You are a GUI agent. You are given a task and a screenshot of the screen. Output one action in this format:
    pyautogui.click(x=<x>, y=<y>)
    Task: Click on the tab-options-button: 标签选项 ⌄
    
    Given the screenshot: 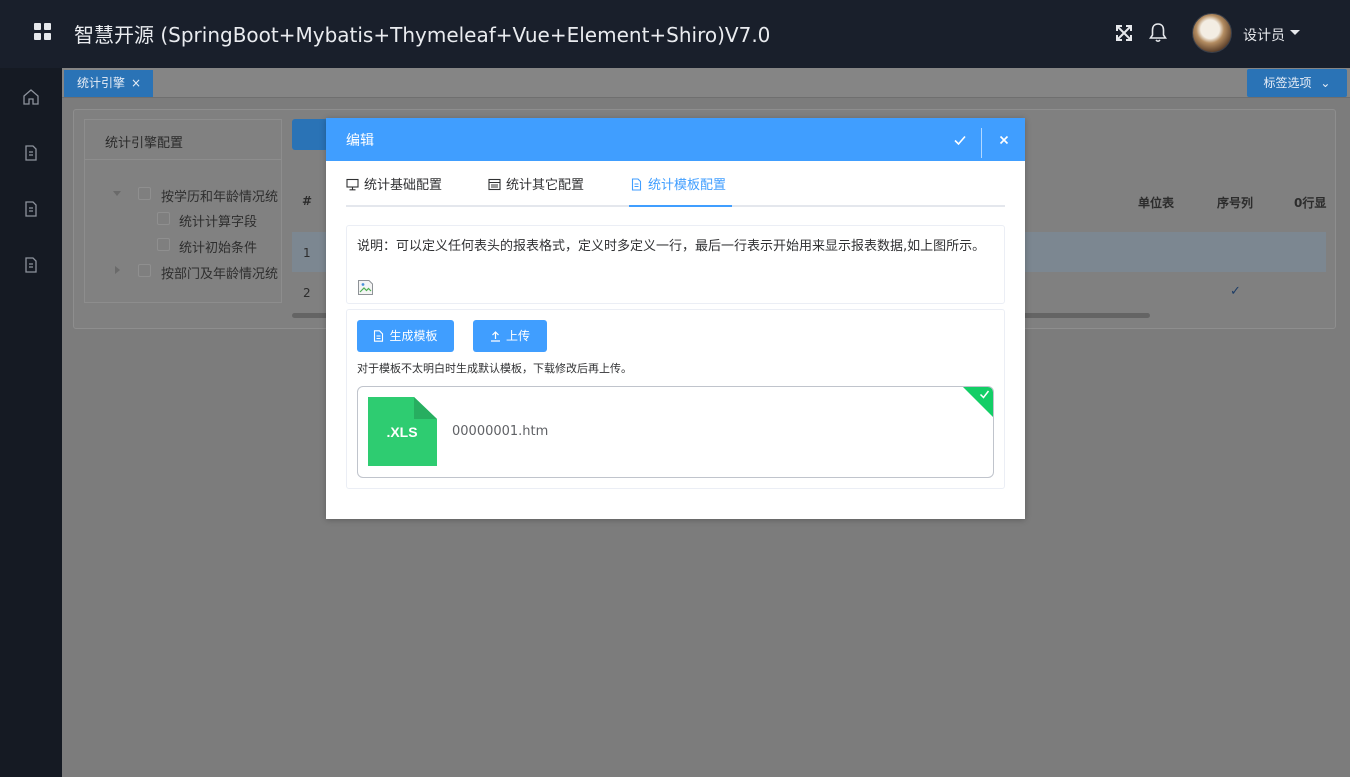 What is the action you would take?
    pyautogui.click(x=1297, y=83)
    